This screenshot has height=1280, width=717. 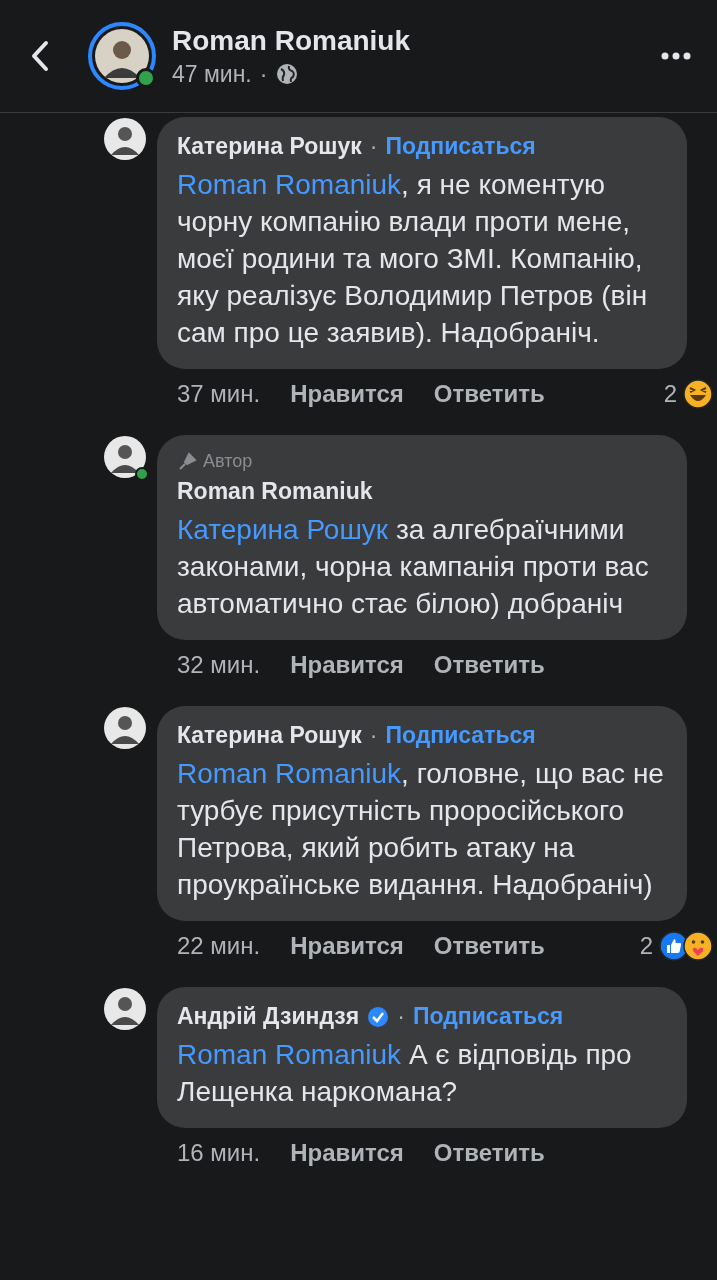 What do you see at coordinates (219, 665) in the screenshot?
I see `comment-time: 32 мин.` at bounding box center [219, 665].